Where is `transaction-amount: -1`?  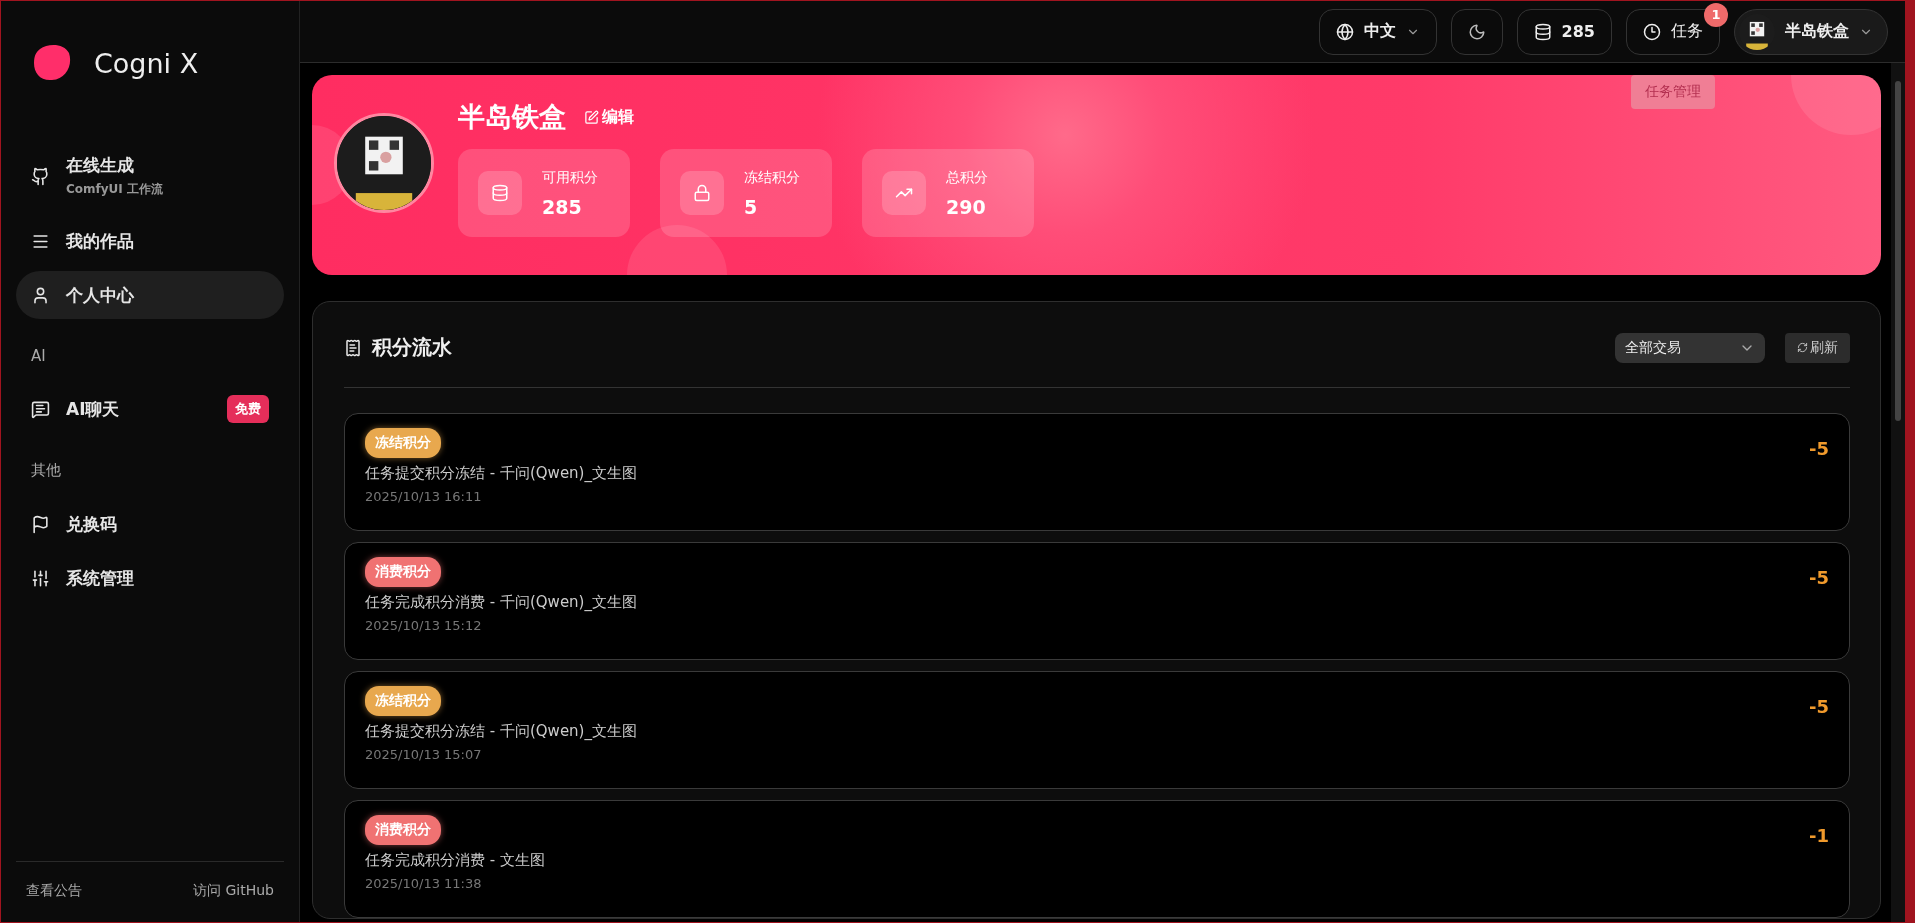
transaction-amount: -1 is located at coordinates (1819, 836).